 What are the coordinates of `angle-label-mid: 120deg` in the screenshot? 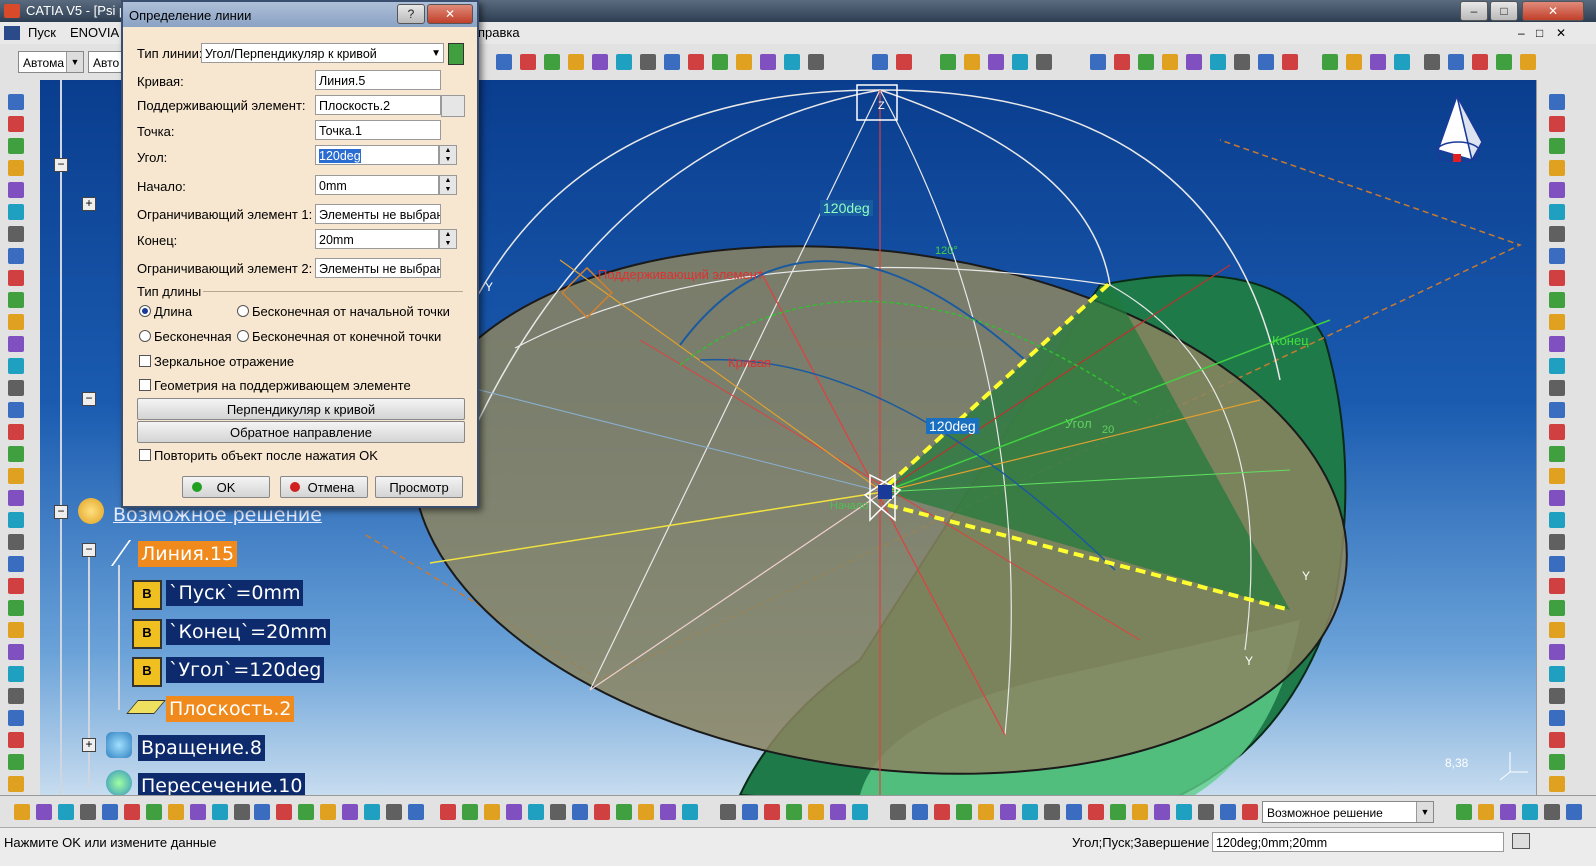 It's located at (952, 426).